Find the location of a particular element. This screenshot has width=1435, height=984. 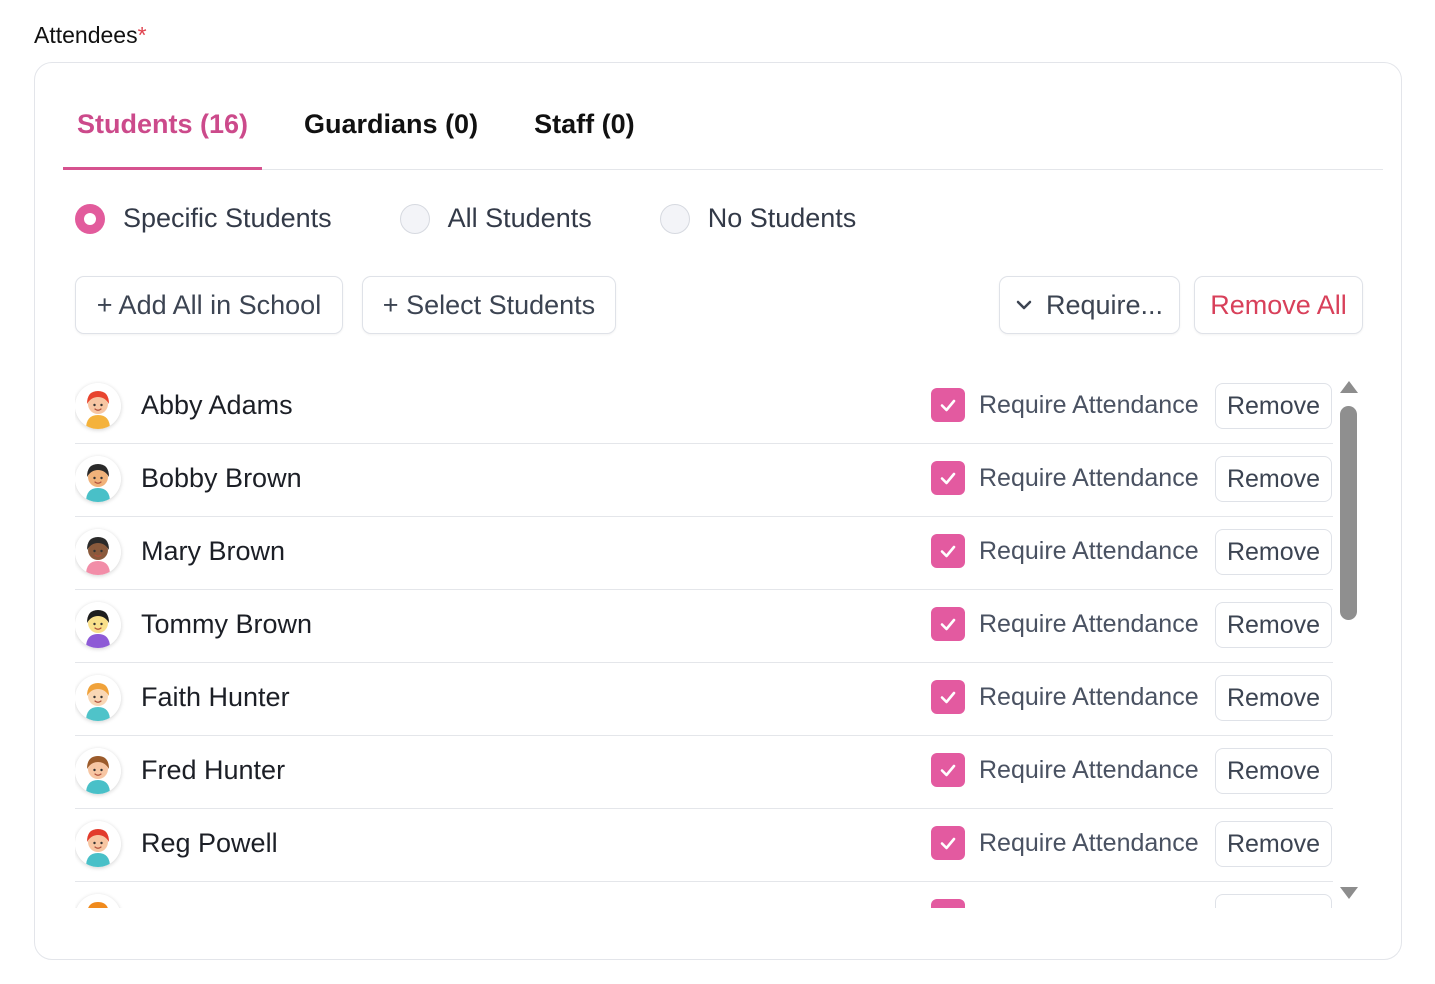

chevron-down-icon is located at coordinates (1024, 305).